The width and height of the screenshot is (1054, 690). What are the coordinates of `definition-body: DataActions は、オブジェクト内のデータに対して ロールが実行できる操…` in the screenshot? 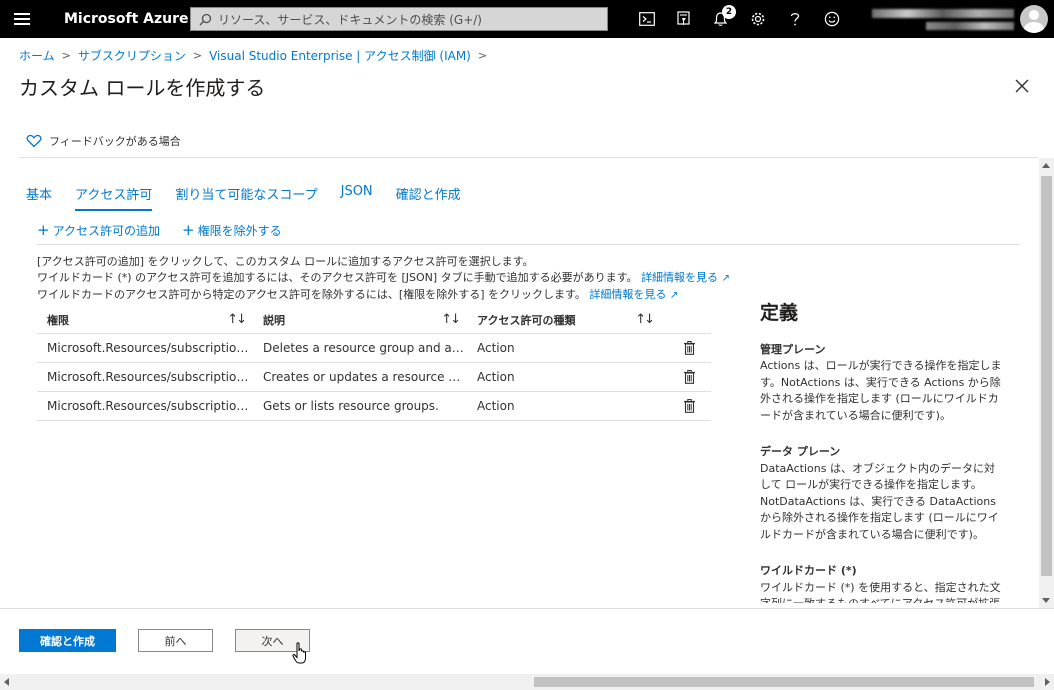 It's located at (879, 501).